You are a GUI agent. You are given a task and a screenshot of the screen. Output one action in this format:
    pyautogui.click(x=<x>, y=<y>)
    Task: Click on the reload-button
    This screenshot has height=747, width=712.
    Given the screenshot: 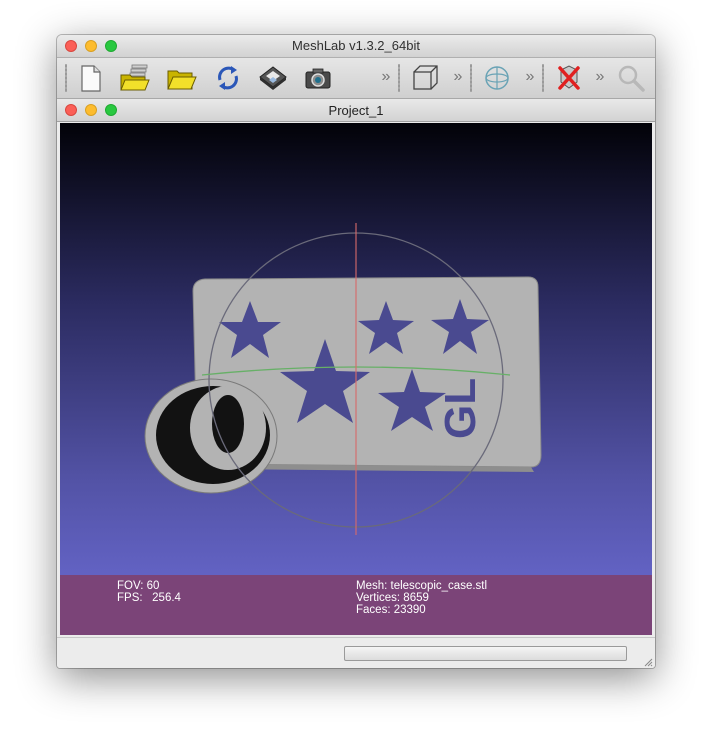 What is the action you would take?
    pyautogui.click(x=228, y=78)
    